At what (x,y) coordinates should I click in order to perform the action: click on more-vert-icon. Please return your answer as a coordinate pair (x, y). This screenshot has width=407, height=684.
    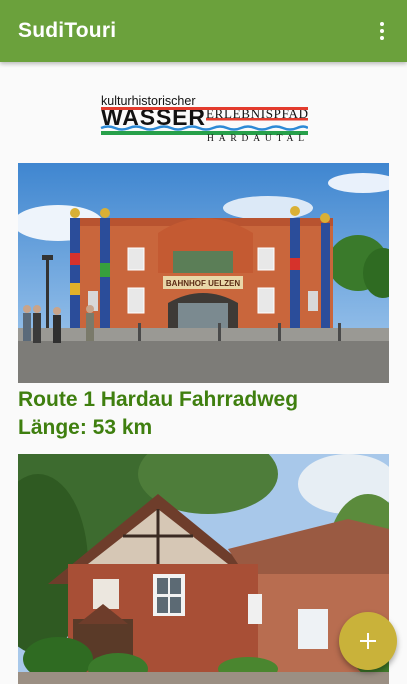
    Looking at the image, I should click on (382, 31).